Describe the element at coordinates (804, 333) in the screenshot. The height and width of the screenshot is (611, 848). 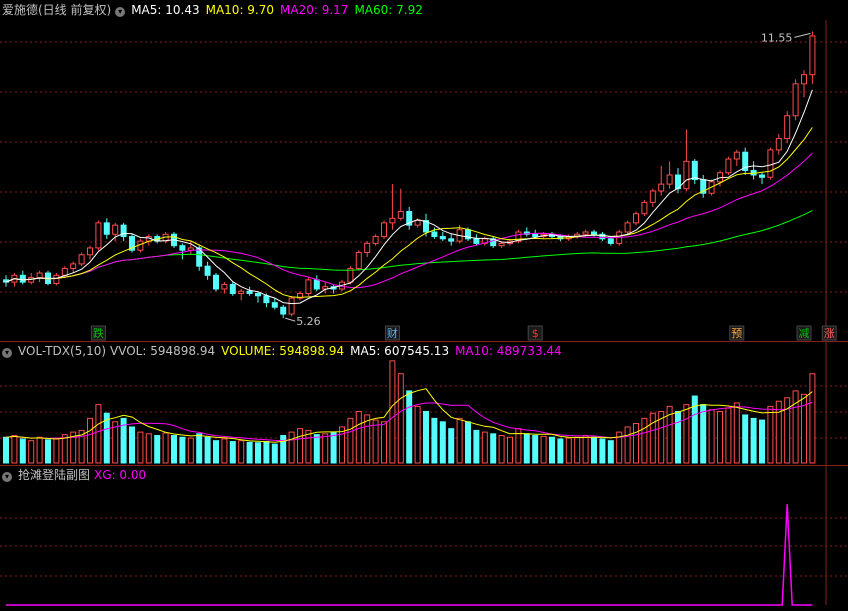
I see `event-badge-label-4: 减` at that location.